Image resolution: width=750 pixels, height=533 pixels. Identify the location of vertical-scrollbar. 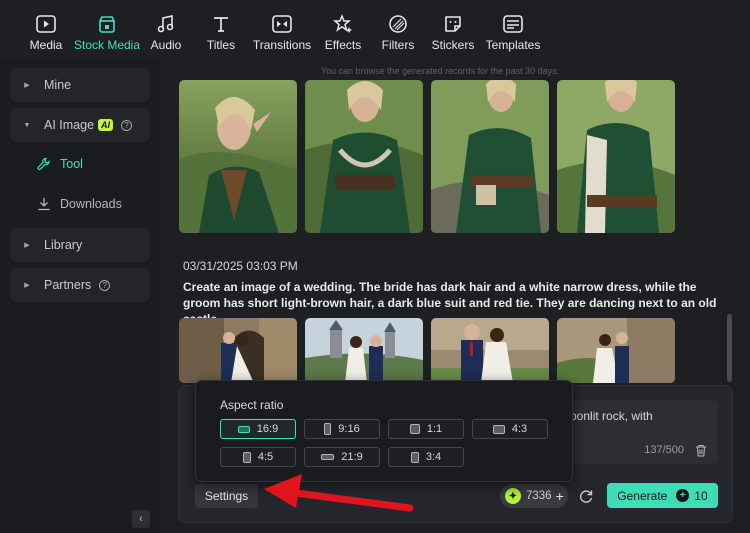
(729, 348).